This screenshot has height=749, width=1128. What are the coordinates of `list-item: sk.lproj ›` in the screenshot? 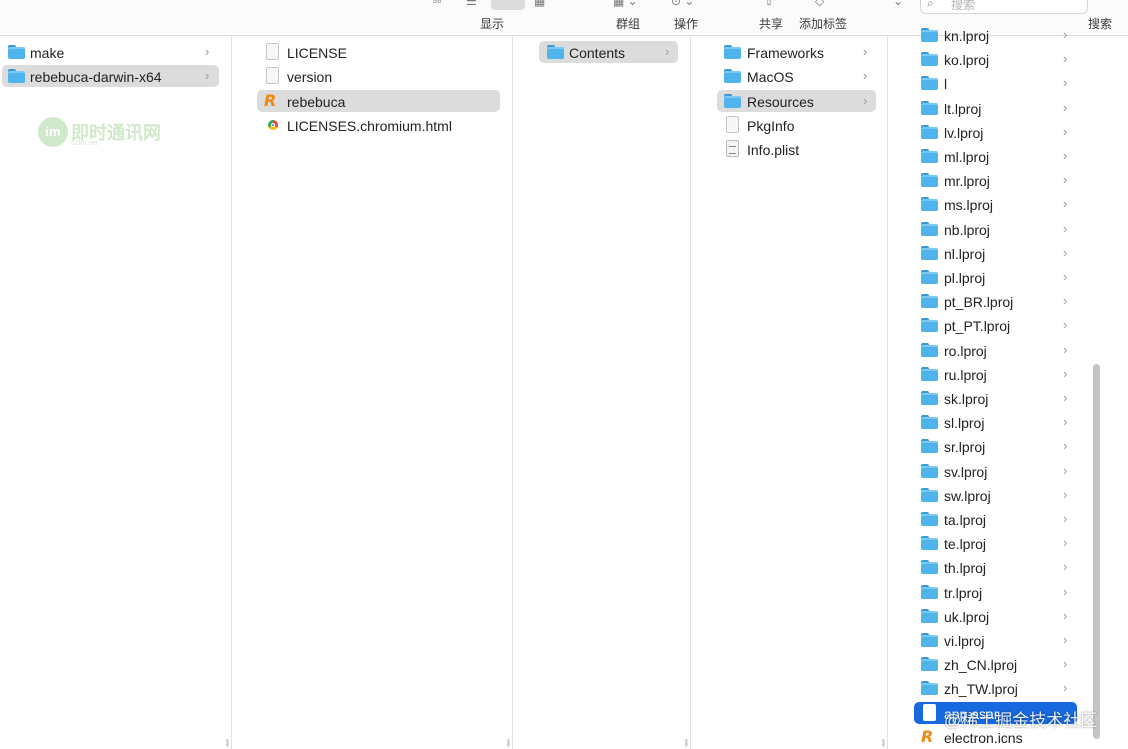 It's located at (995, 398).